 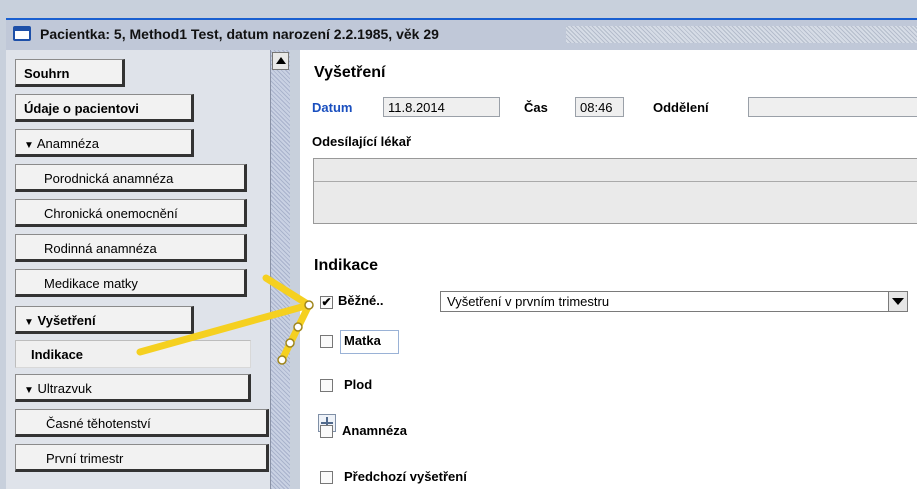 I want to click on nav-label: Časné těhotenství, so click(x=98, y=423).